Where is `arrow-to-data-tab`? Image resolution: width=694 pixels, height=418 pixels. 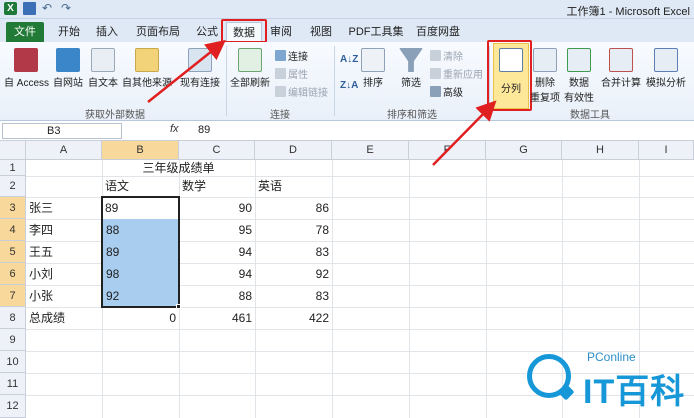
arrow-to-data-tab is located at coordinates (186, 71).